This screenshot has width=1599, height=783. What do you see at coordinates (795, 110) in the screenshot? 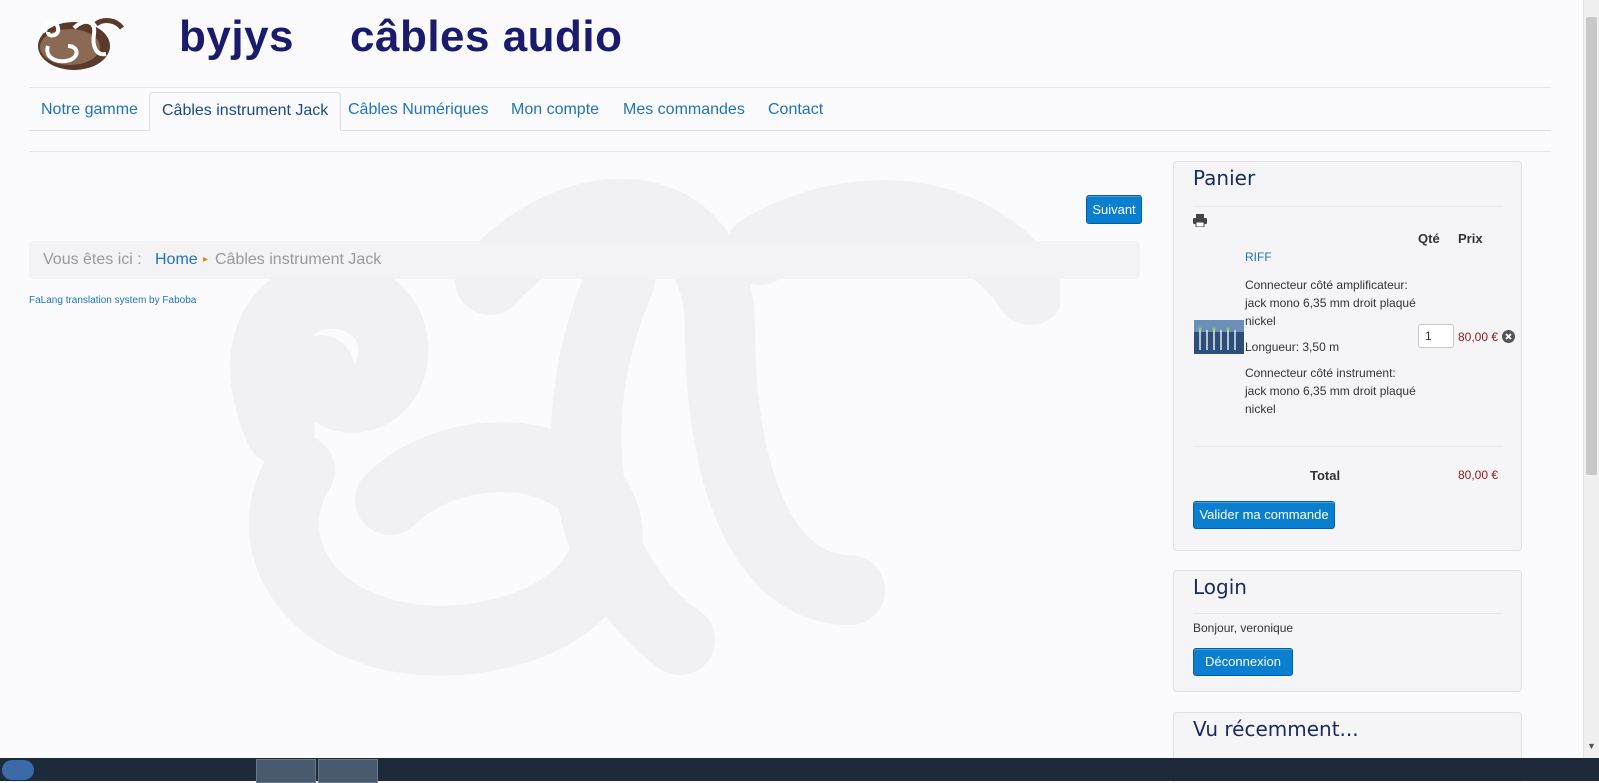
I see `nav-item-contact: Contact` at bounding box center [795, 110].